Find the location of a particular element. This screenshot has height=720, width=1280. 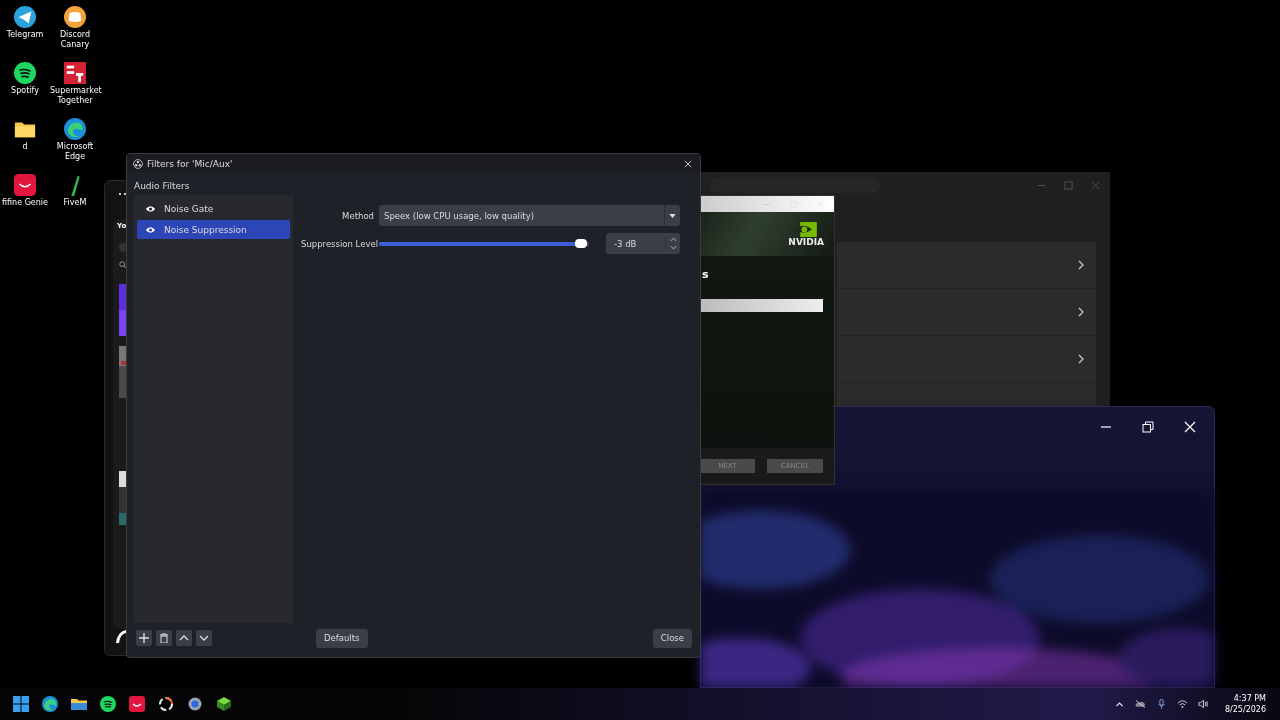

delete-button is located at coordinates (164, 638).